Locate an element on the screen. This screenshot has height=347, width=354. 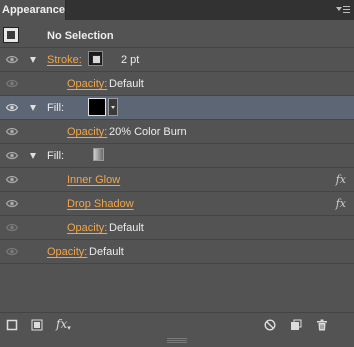
selection-label: No Selection is located at coordinates (80, 36).